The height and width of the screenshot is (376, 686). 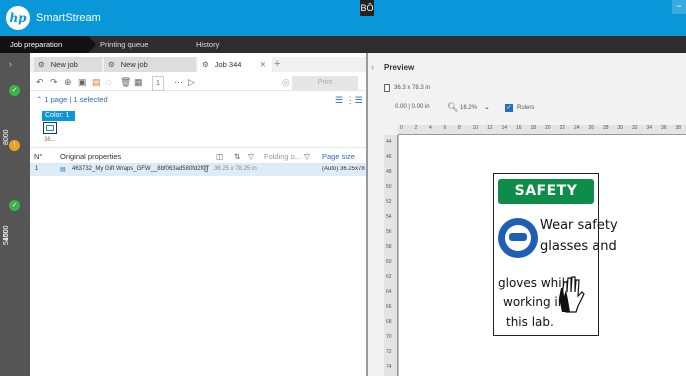 I want to click on ruler-tick-label: 64, so click(x=389, y=292).